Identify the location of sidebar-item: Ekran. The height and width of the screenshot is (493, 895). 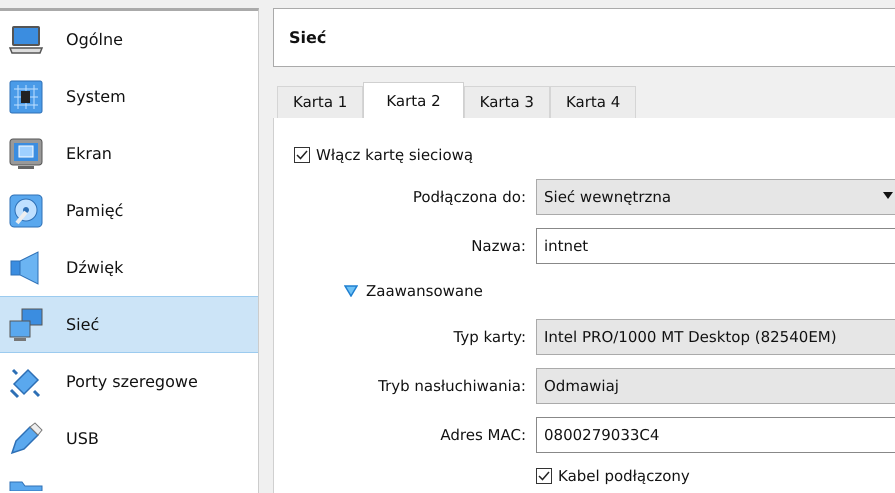
(129, 153).